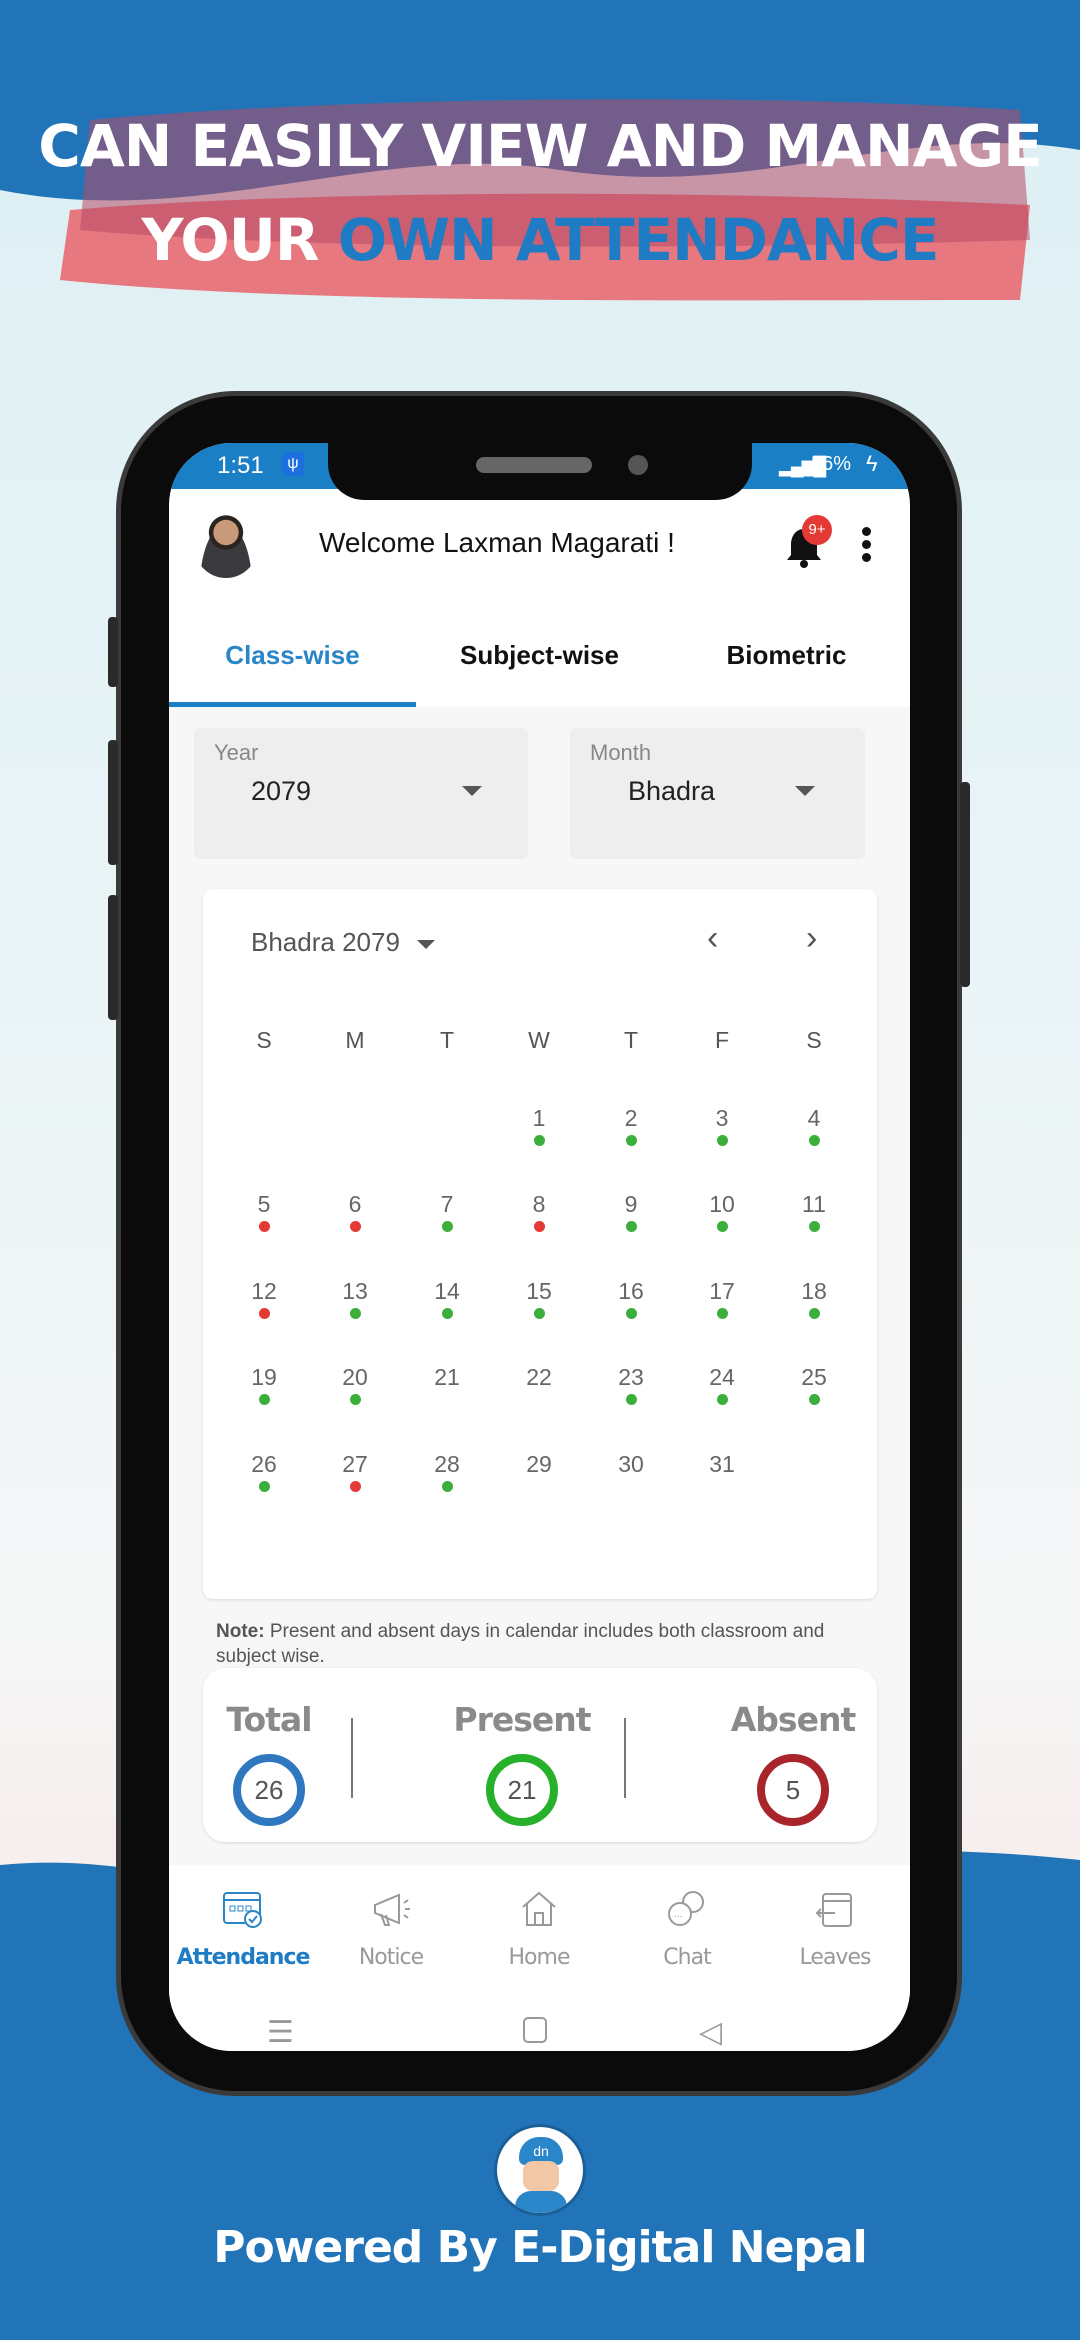  What do you see at coordinates (793, 1719) in the screenshot?
I see `absent-label: Absent` at bounding box center [793, 1719].